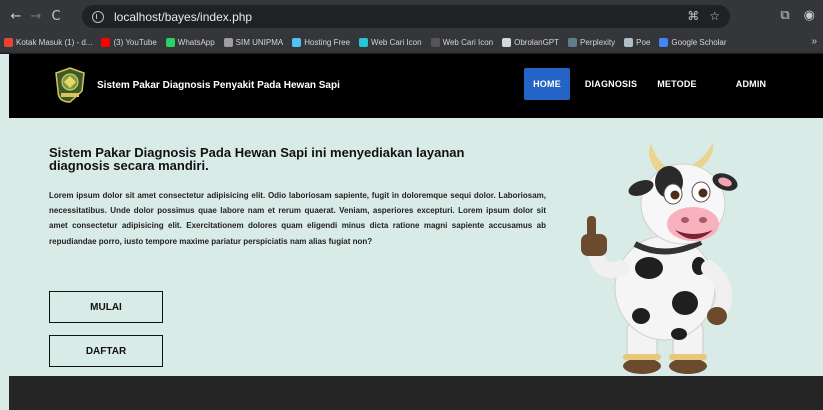 This screenshot has height=410, width=823. Describe the element at coordinates (611, 84) in the screenshot. I see `nav-diagnosis: DIAGNOSIS` at that location.